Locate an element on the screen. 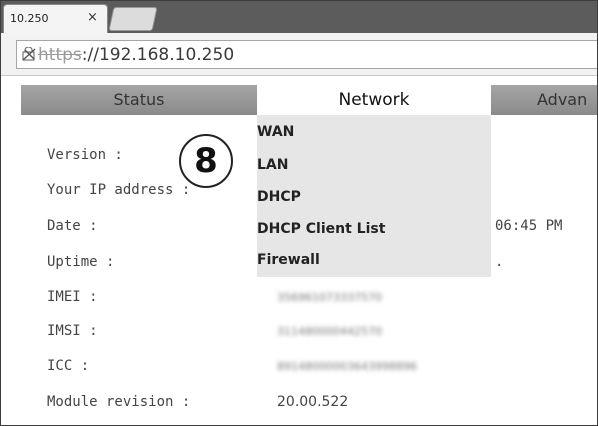  menu-item-dhcp-client-list: DHCP Client List is located at coordinates (321, 229).